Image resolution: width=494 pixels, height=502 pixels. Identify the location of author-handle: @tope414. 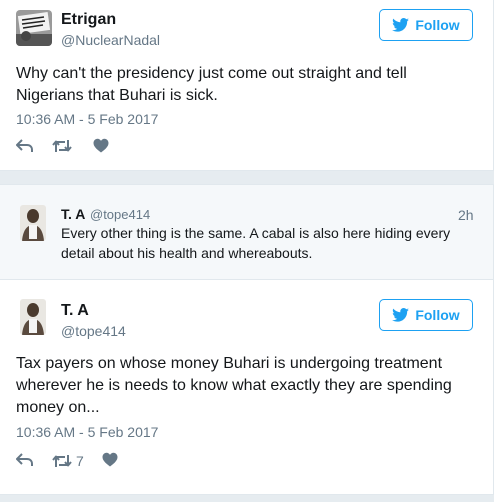
(93, 331).